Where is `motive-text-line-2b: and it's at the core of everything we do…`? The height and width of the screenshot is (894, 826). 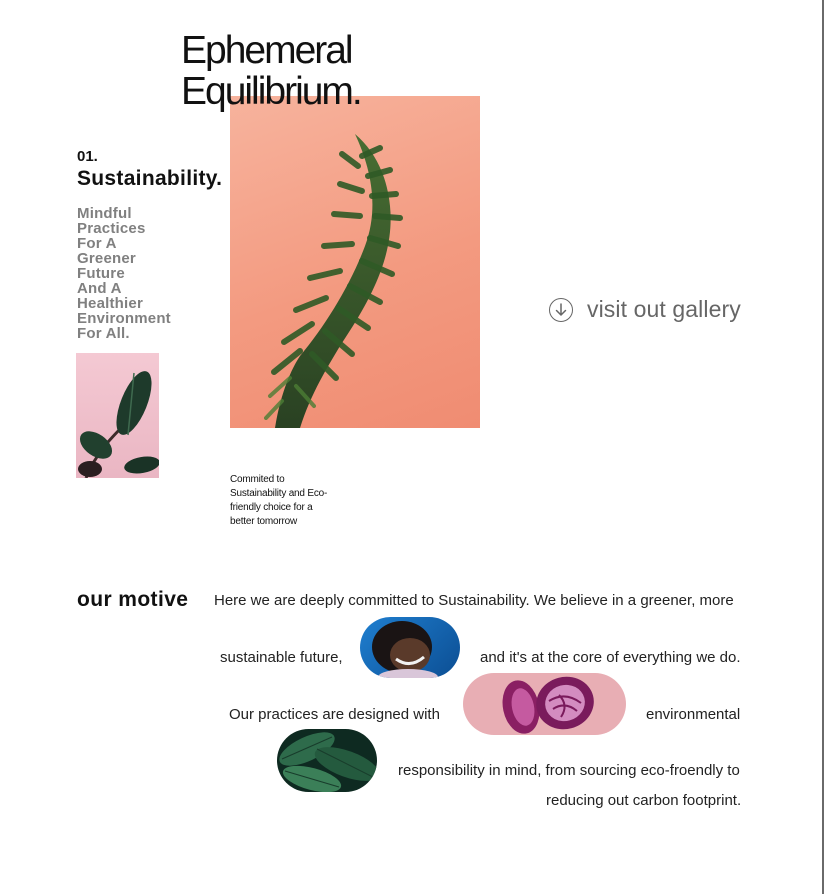 motive-text-line-2b: and it's at the core of everything we do… is located at coordinates (610, 657).